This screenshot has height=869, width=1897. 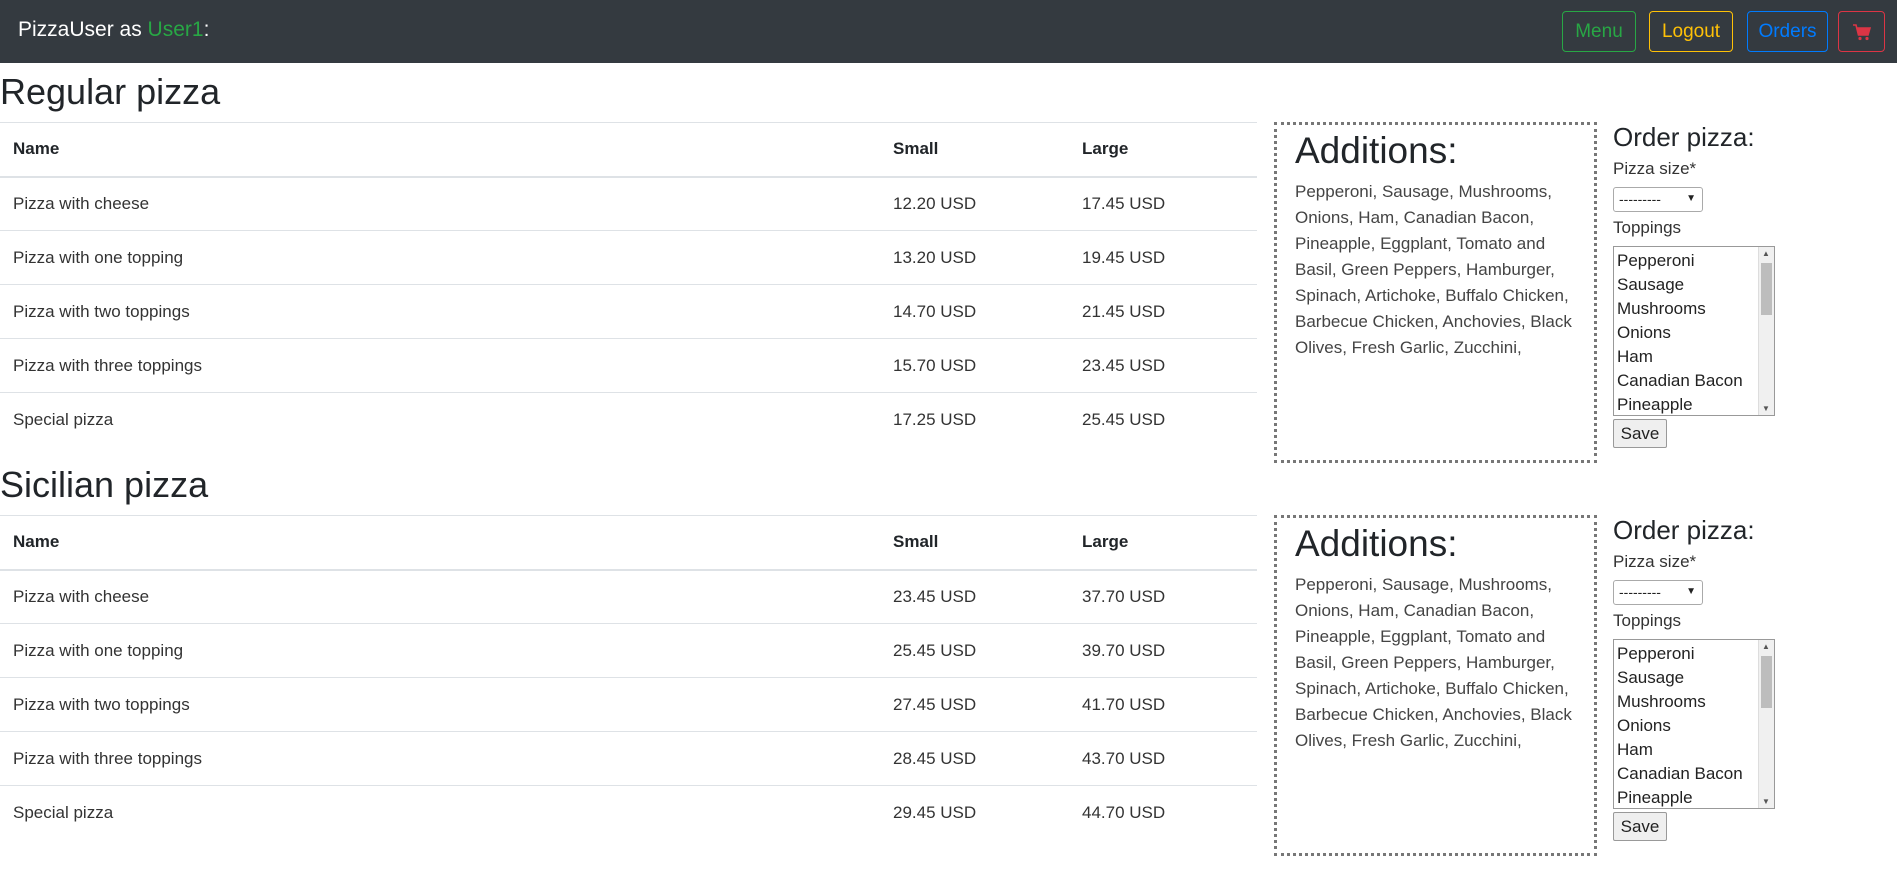 I want to click on top-navbar: PizzaUser as User1: Menu Logout Orders, so click(x=948, y=31).